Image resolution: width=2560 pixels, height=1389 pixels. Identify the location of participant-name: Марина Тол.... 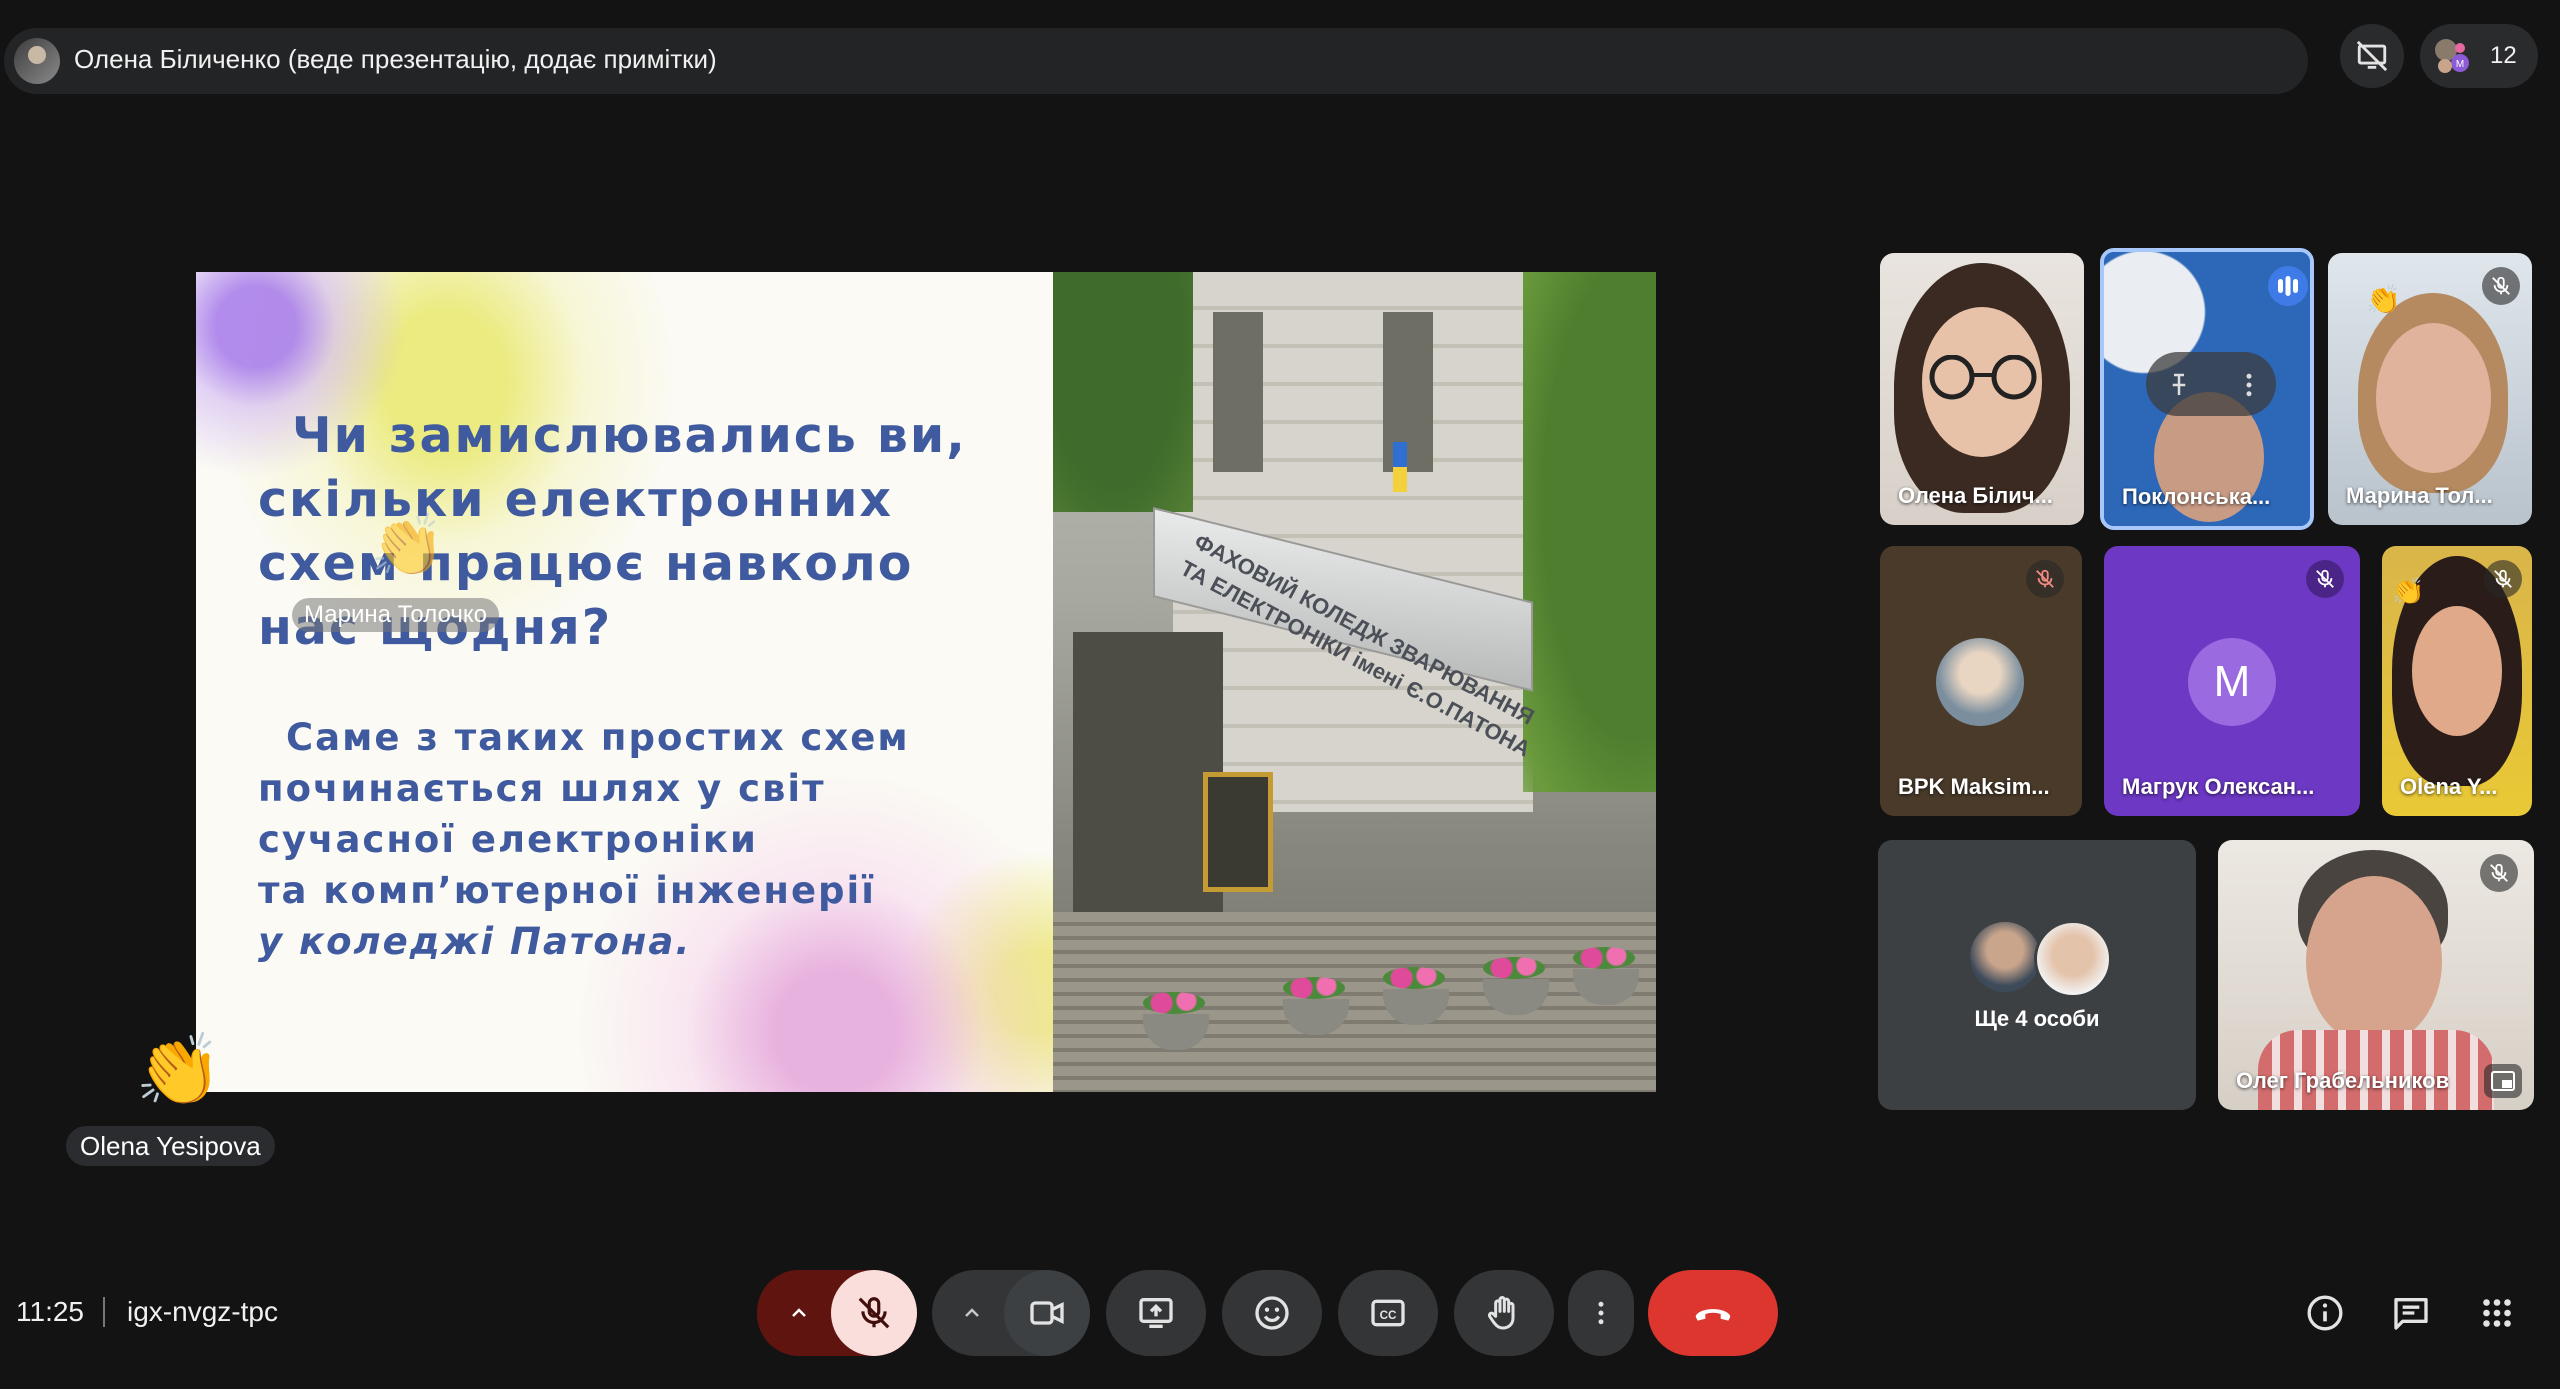
(2419, 495).